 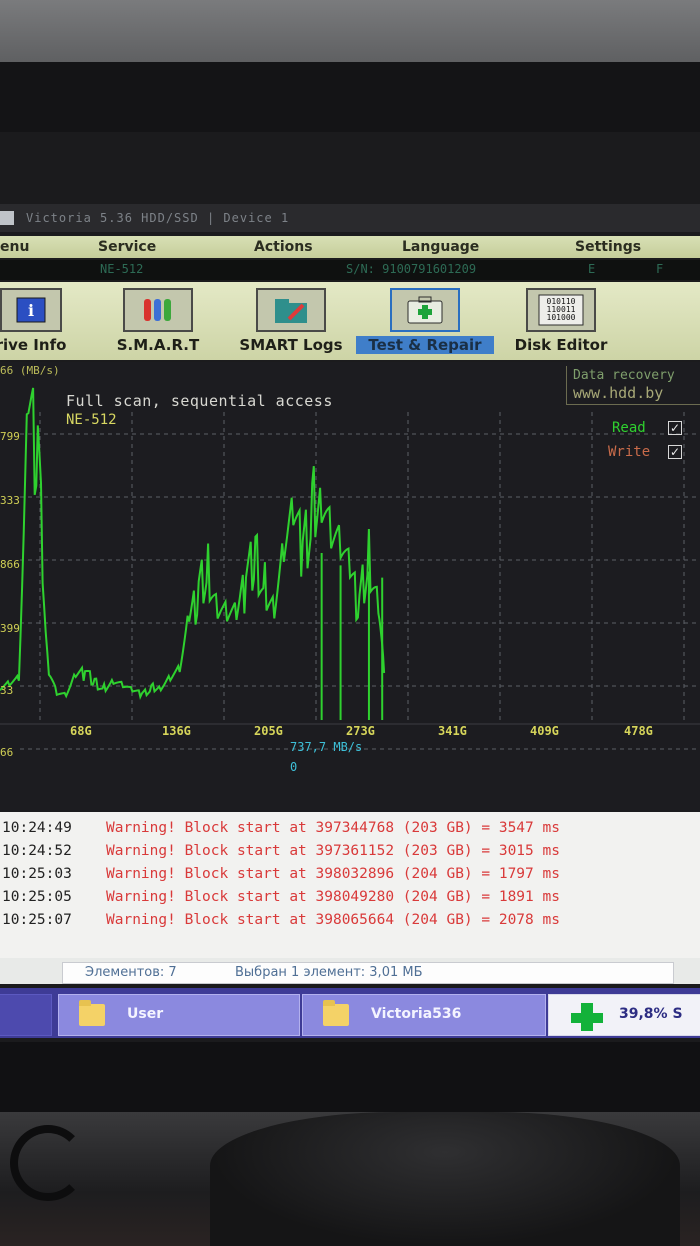 What do you see at coordinates (7, 752) in the screenshot?
I see `y-tick-label: 66` at bounding box center [7, 752].